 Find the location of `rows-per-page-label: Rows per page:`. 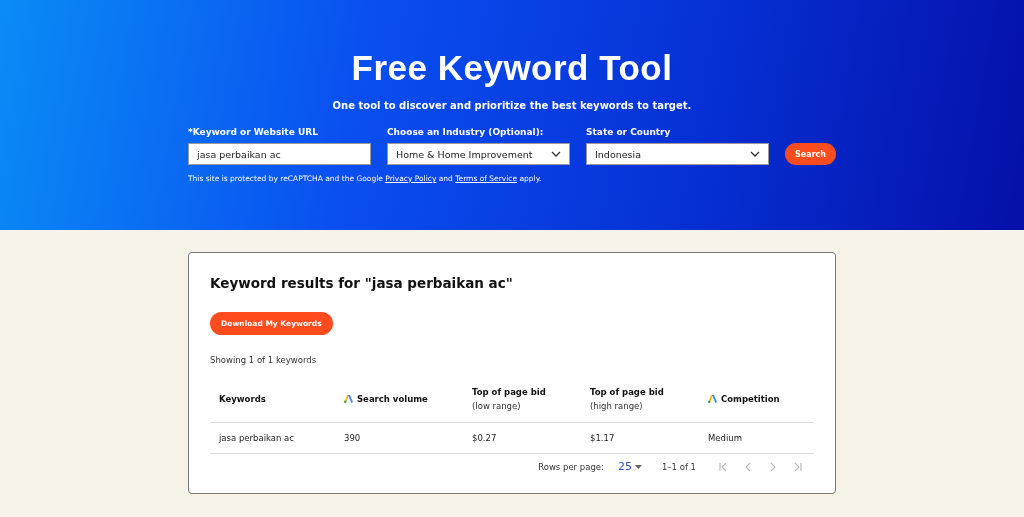

rows-per-page-label: Rows per page: is located at coordinates (571, 466).